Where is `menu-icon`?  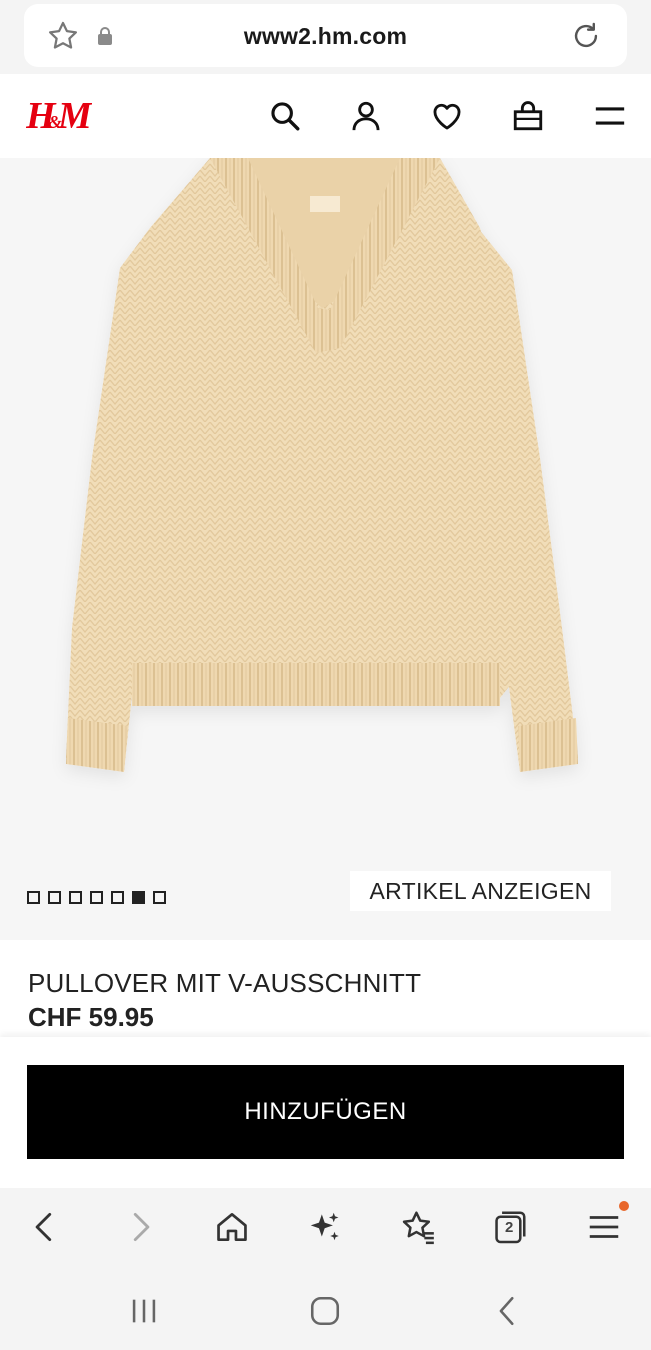 menu-icon is located at coordinates (610, 116).